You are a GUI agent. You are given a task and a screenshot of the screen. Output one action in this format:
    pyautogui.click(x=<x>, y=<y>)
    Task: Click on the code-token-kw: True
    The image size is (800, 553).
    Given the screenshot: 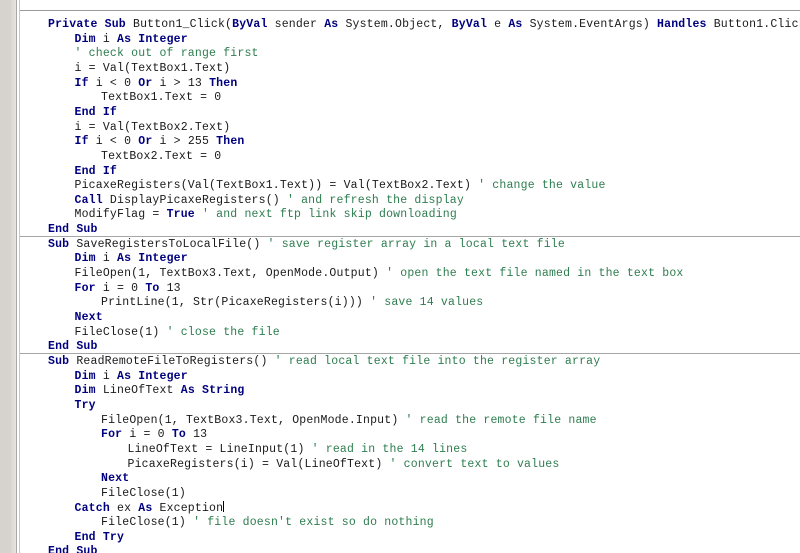 What is the action you would take?
    pyautogui.click(x=180, y=215)
    